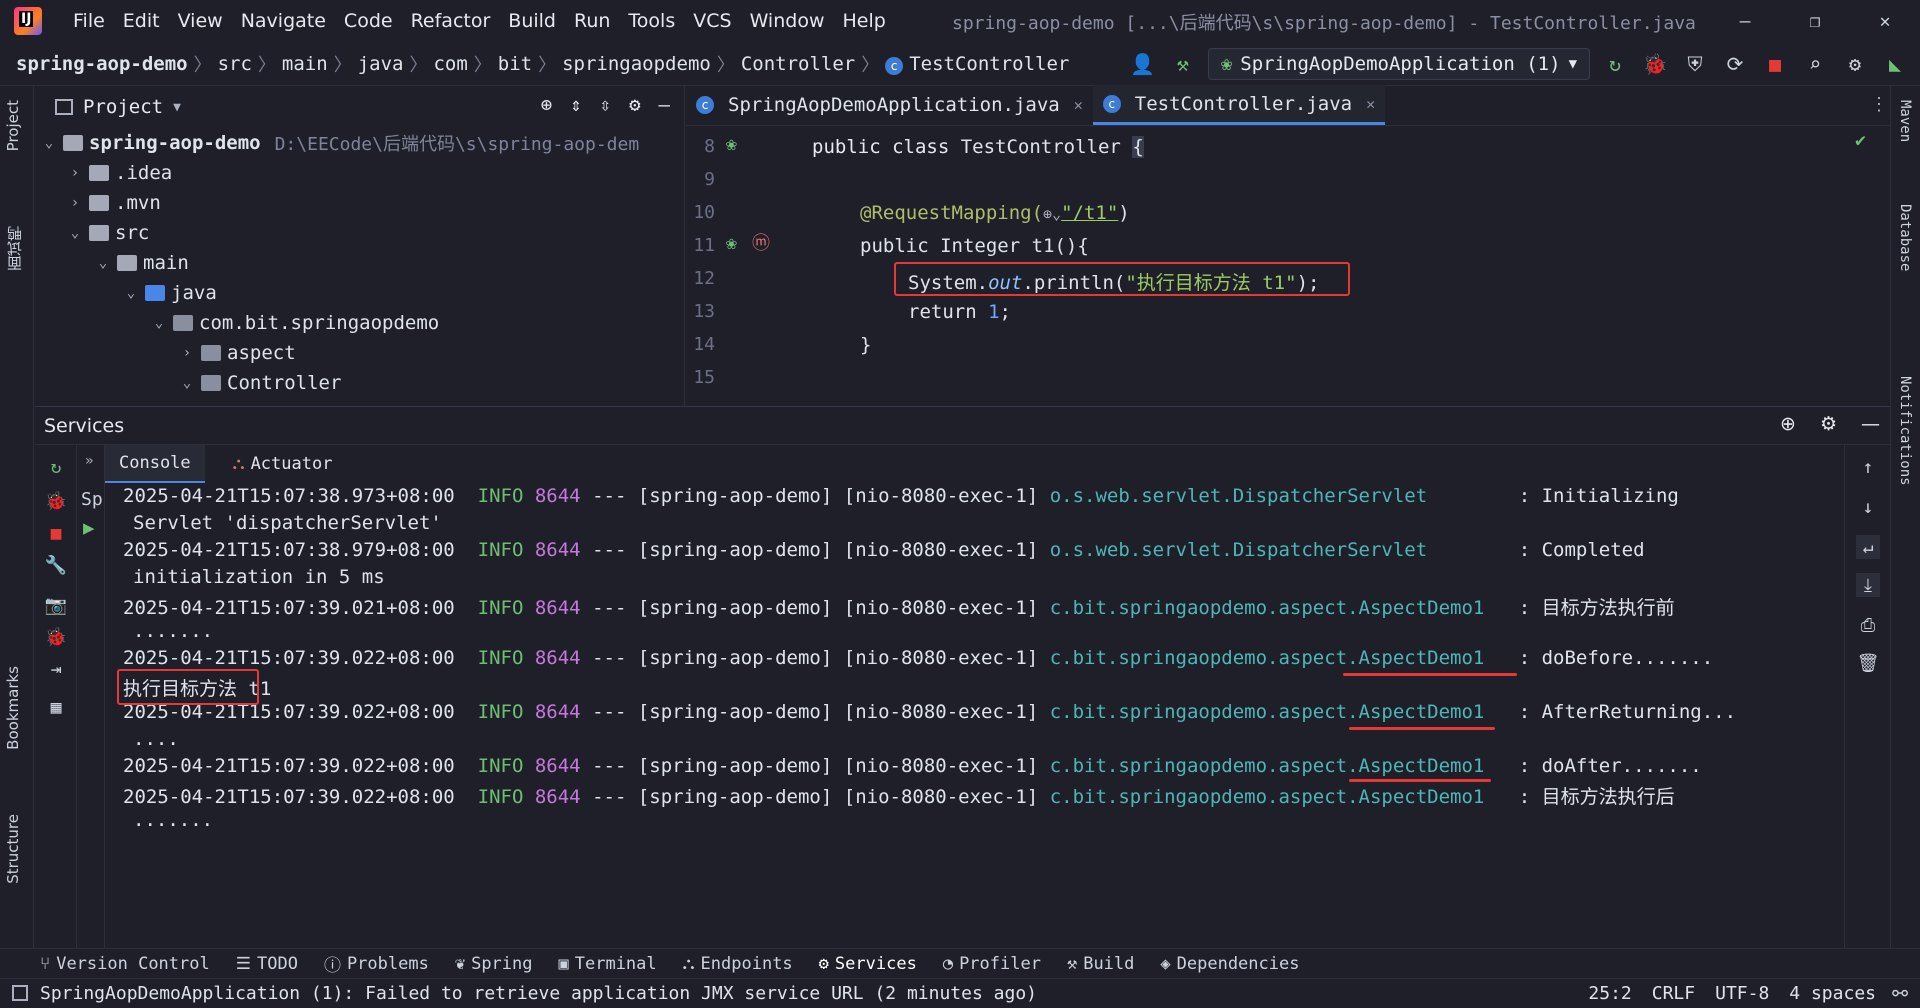  I want to click on breadcrumb-com: com, so click(450, 64).